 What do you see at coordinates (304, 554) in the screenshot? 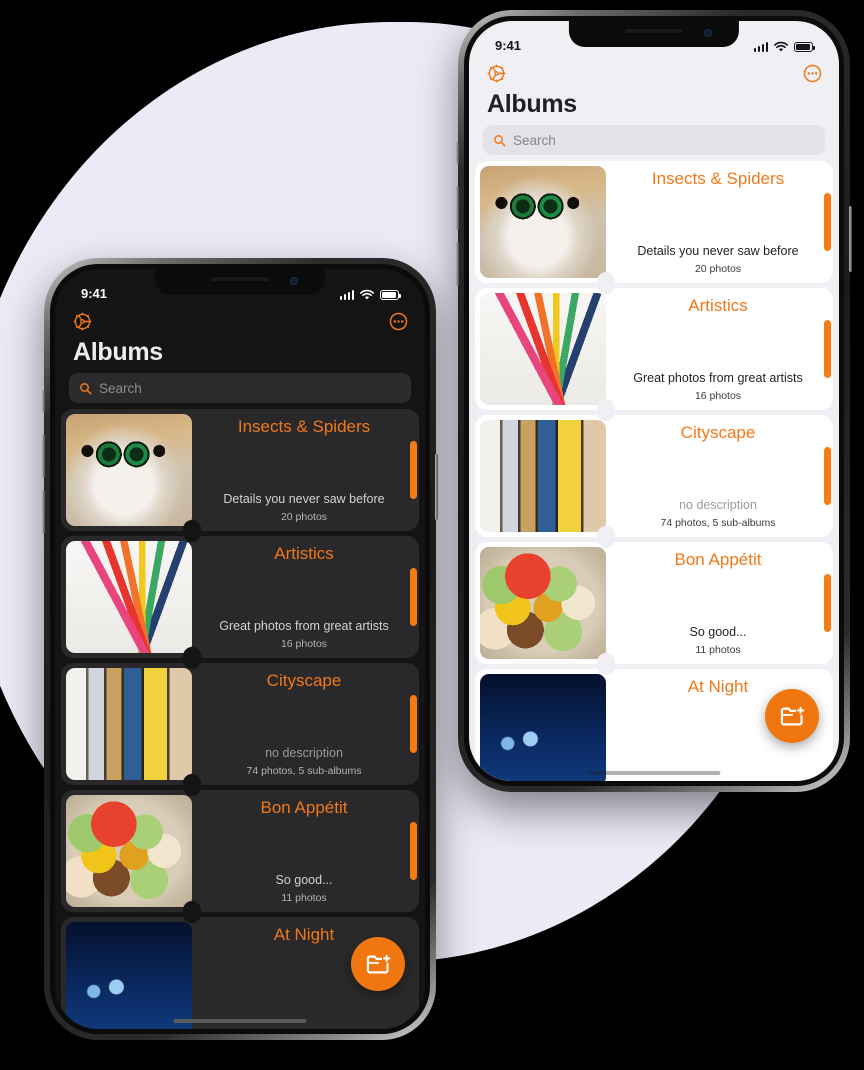
I see `album-title: Artistics` at bounding box center [304, 554].